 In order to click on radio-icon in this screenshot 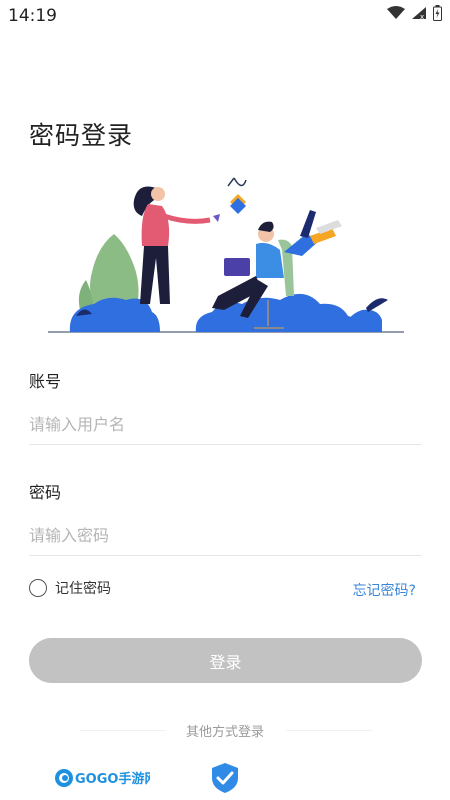, I will do `click(38, 588)`.